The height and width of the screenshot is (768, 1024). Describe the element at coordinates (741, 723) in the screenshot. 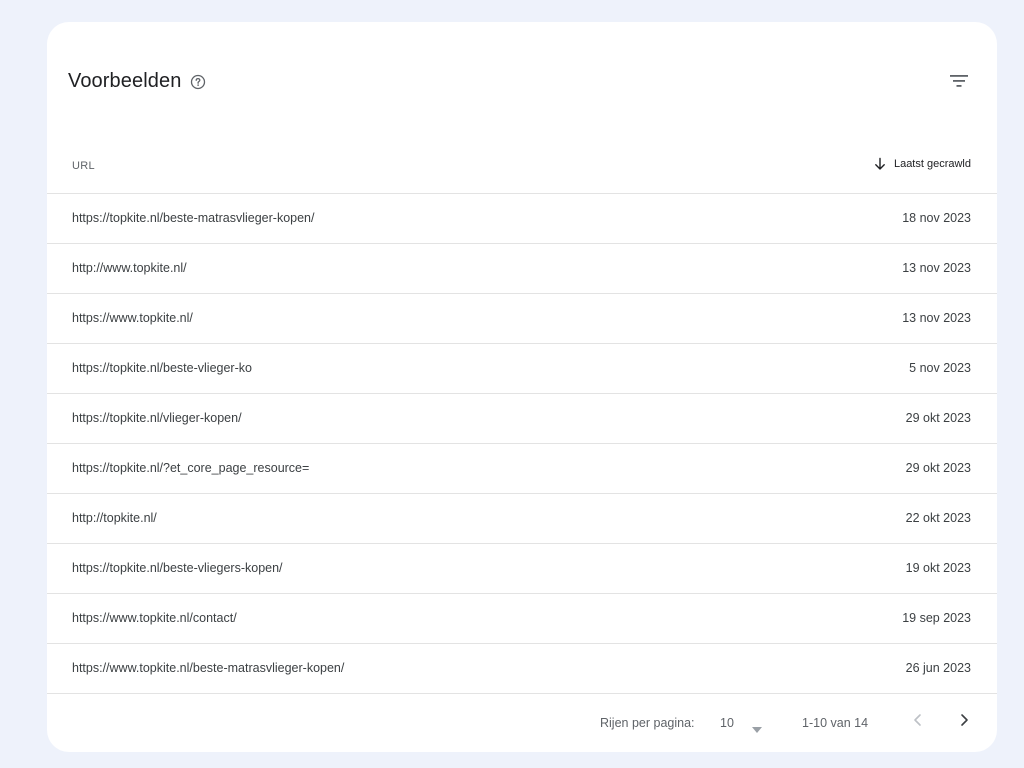

I see `rows-per-page-select: 10` at that location.